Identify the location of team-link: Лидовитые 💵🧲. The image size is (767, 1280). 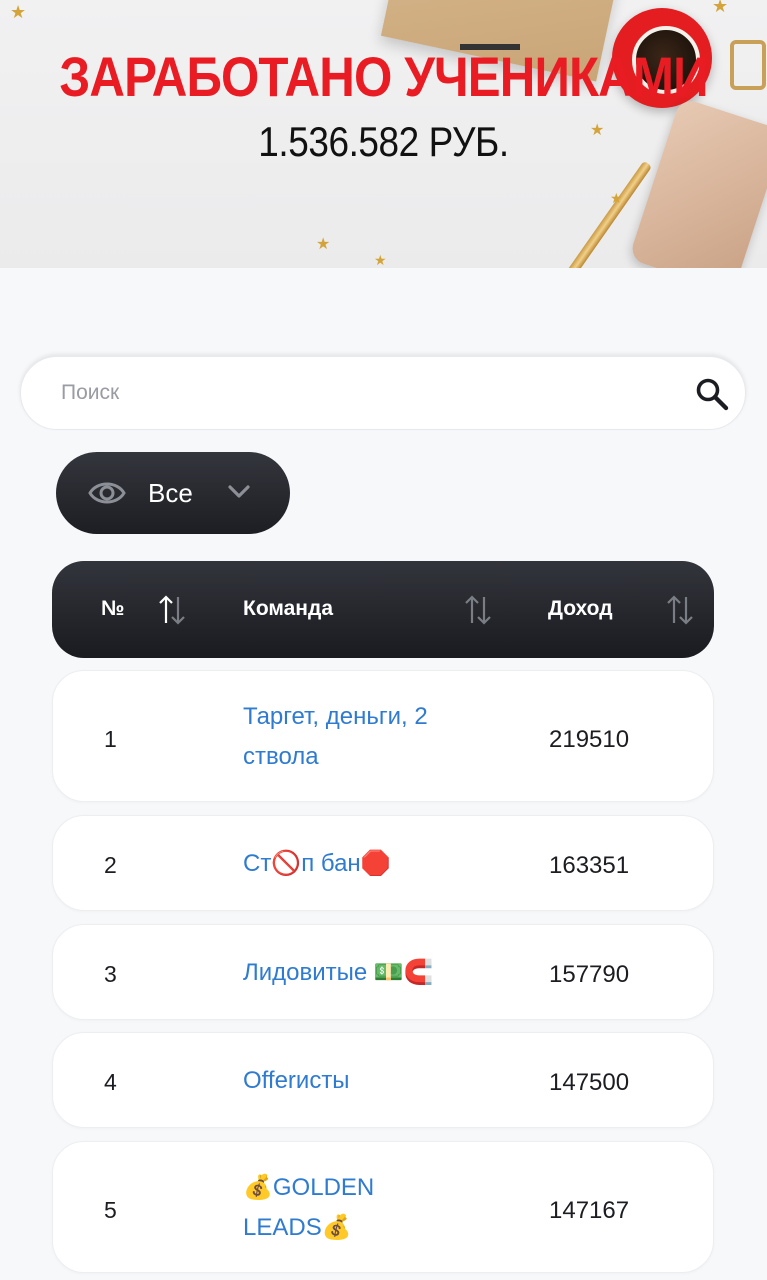
(363, 973).